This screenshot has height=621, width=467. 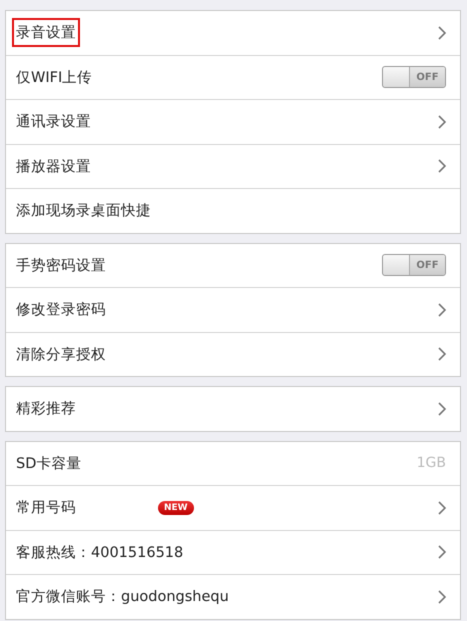 I want to click on settings-row: 修改登录密码, so click(x=233, y=309).